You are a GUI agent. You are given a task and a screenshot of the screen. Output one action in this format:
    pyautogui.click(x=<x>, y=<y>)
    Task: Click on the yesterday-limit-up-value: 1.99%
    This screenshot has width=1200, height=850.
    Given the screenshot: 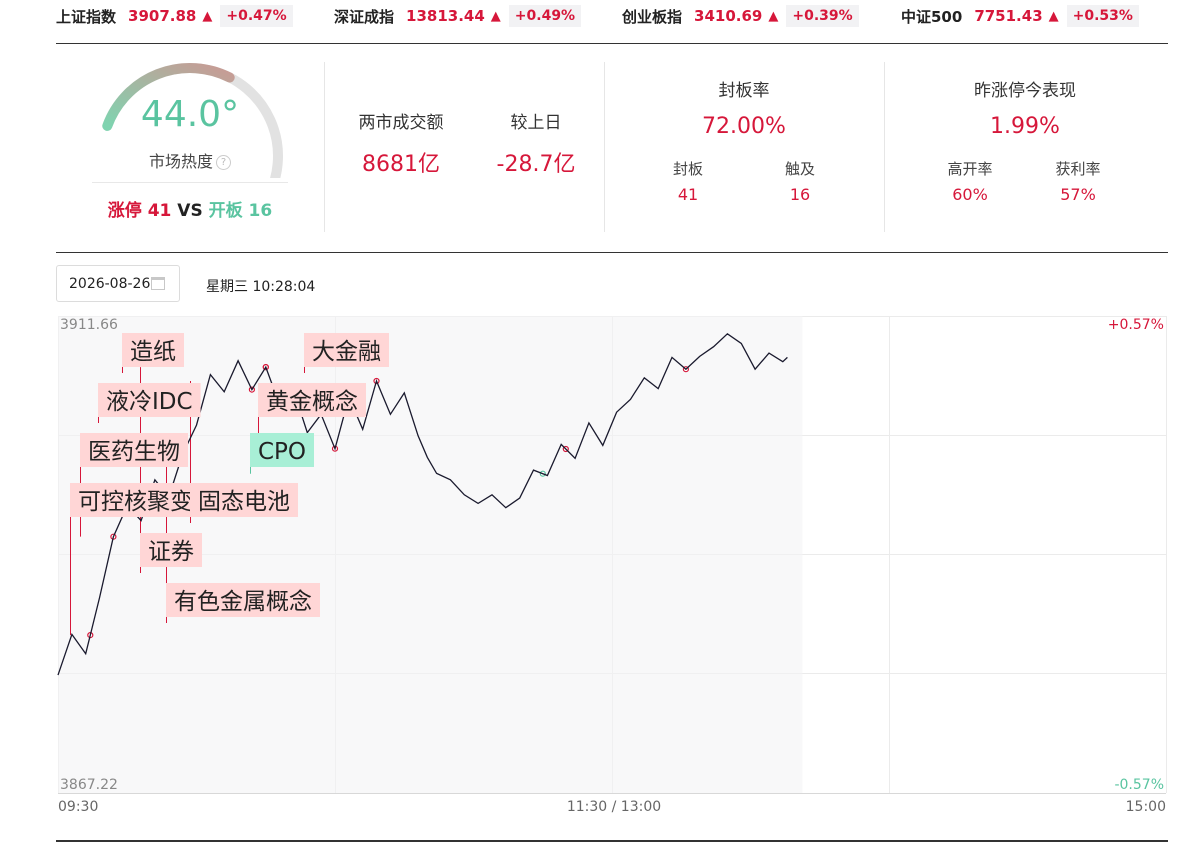 What is the action you would take?
    pyautogui.click(x=1025, y=126)
    